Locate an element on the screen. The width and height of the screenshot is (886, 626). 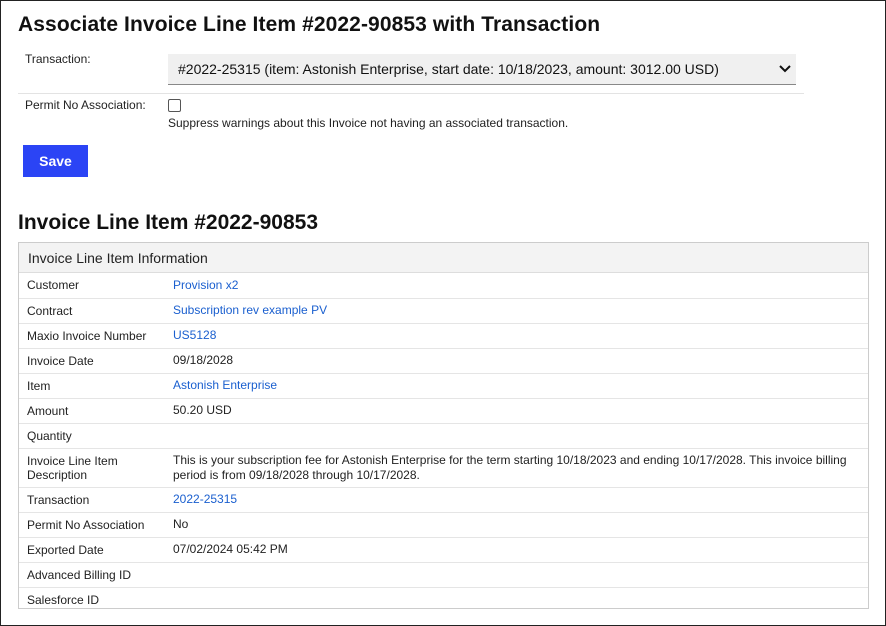
chevron-down-icon is located at coordinates (785, 69).